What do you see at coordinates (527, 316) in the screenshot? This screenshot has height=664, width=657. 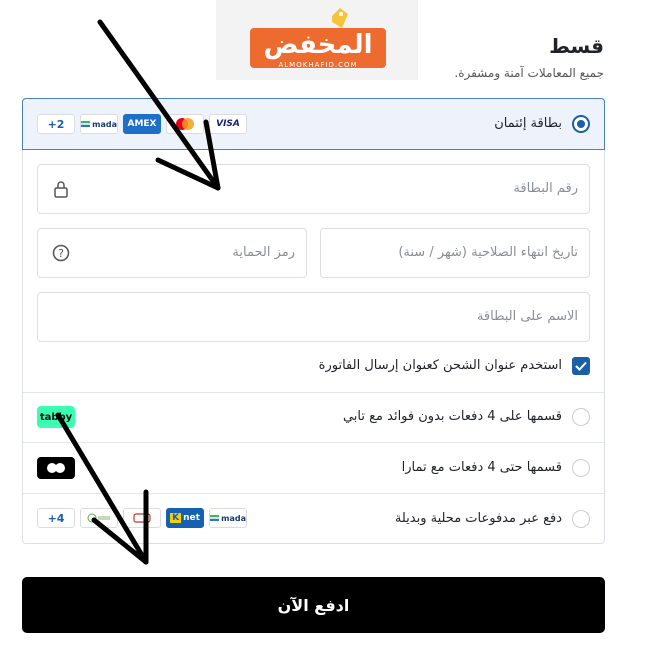 I see `cardholder-name-placeholder: الاسم على البطاقة` at bounding box center [527, 316].